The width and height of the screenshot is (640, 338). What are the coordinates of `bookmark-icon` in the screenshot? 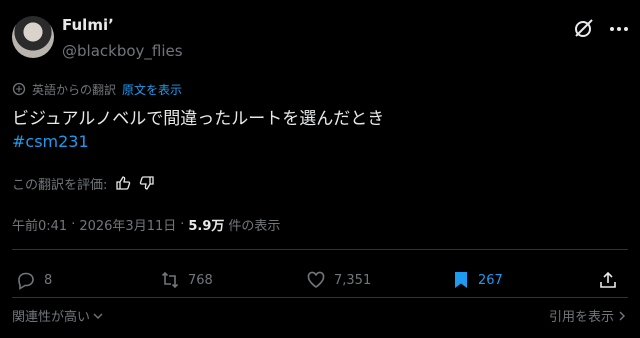 It's located at (461, 280).